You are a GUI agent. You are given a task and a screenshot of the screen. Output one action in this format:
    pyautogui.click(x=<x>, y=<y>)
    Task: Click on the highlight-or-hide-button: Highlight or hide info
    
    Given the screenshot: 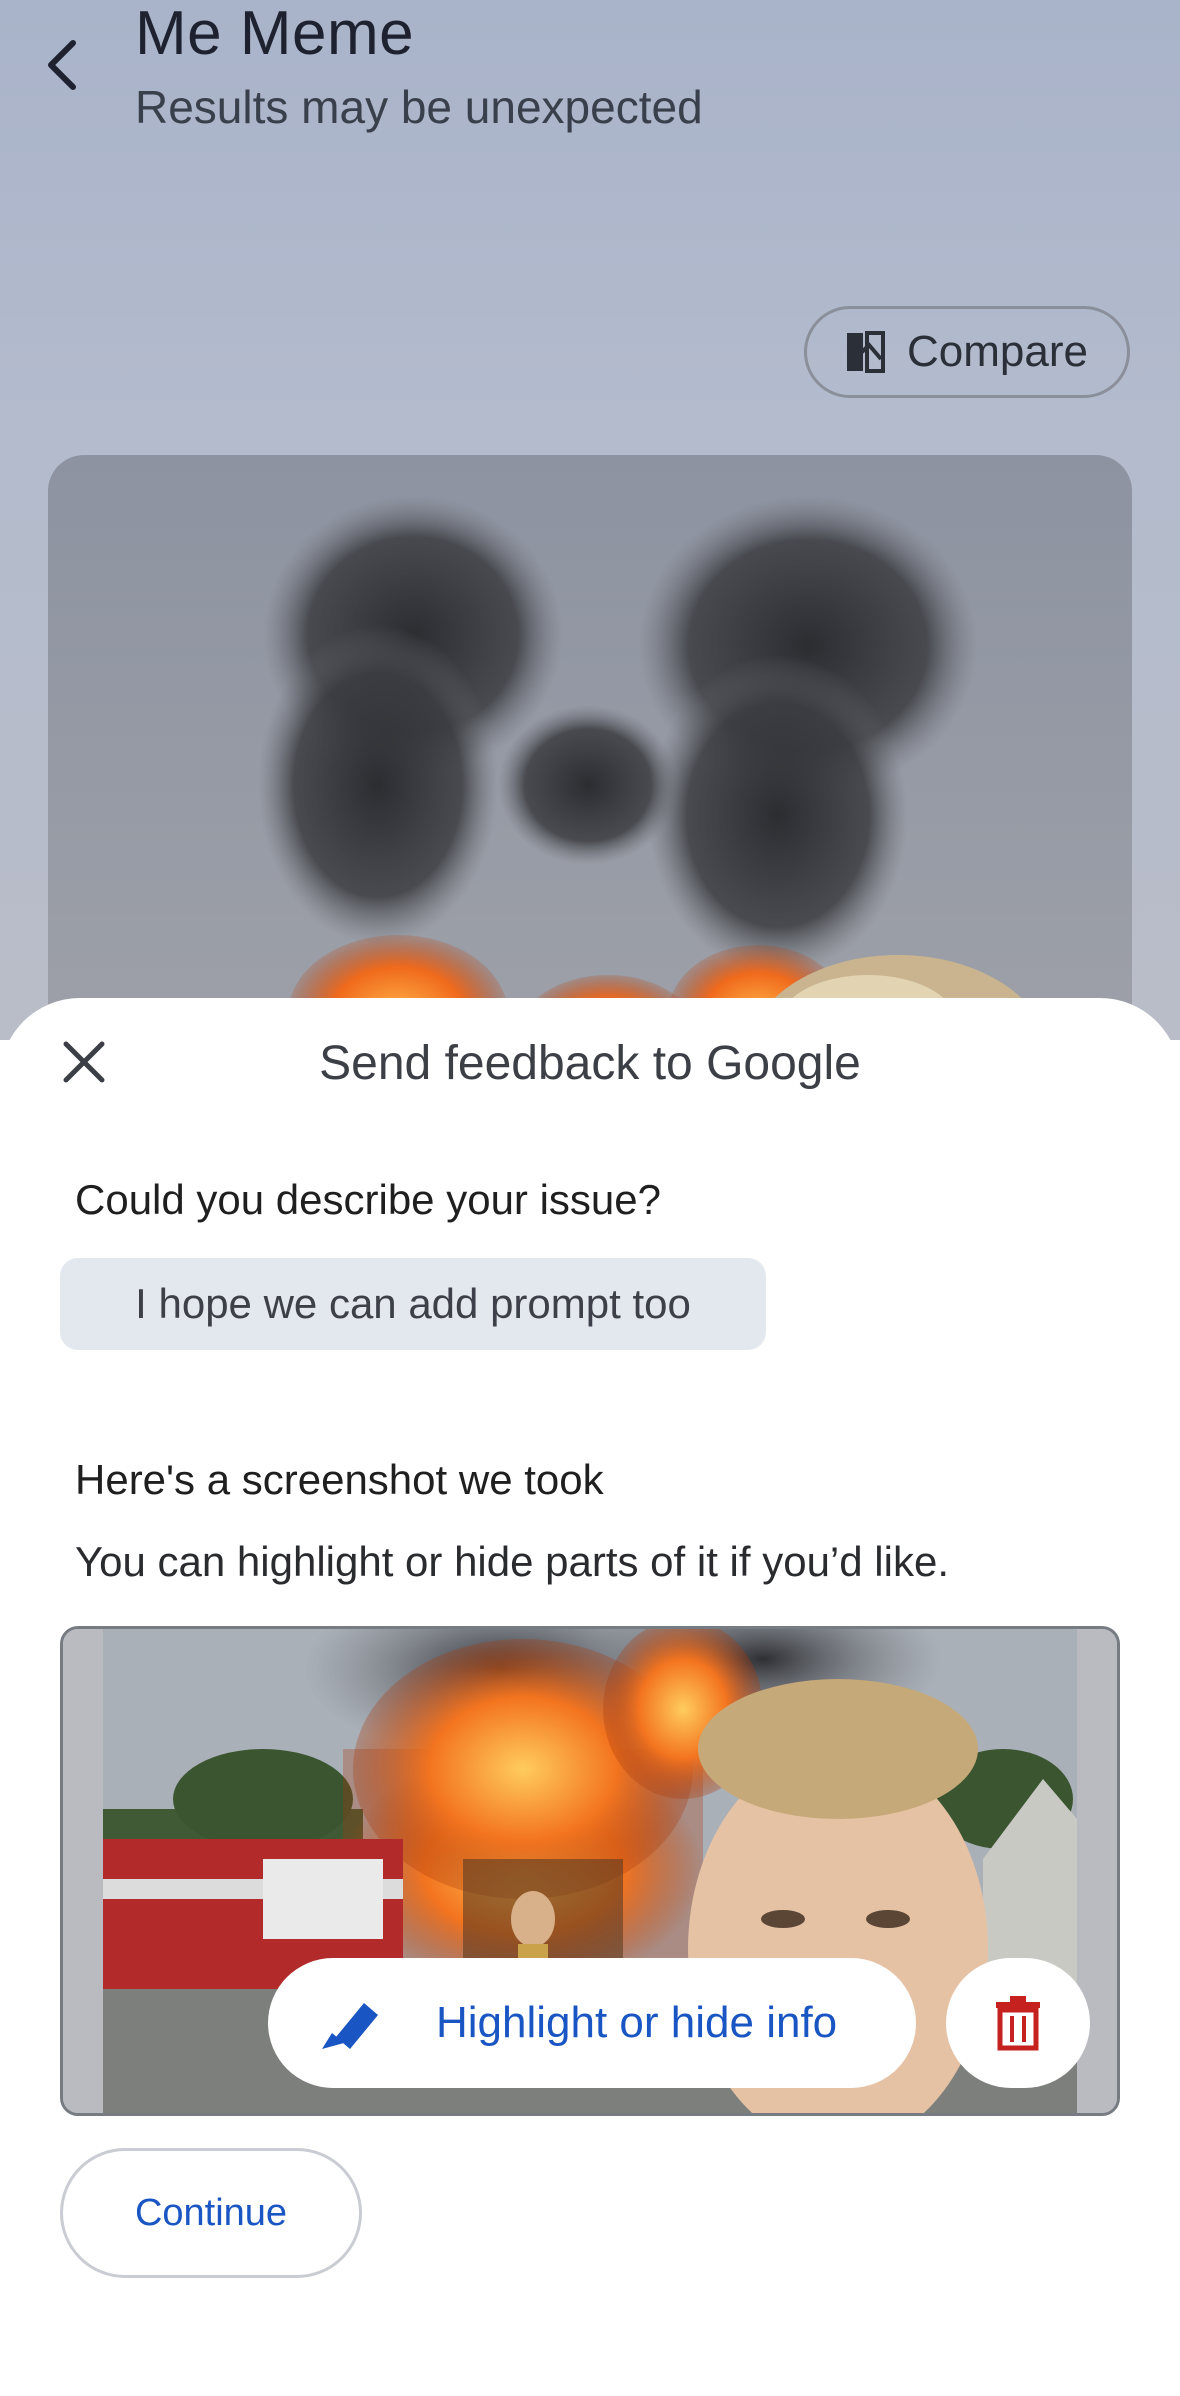 What is the action you would take?
    pyautogui.click(x=592, y=2023)
    